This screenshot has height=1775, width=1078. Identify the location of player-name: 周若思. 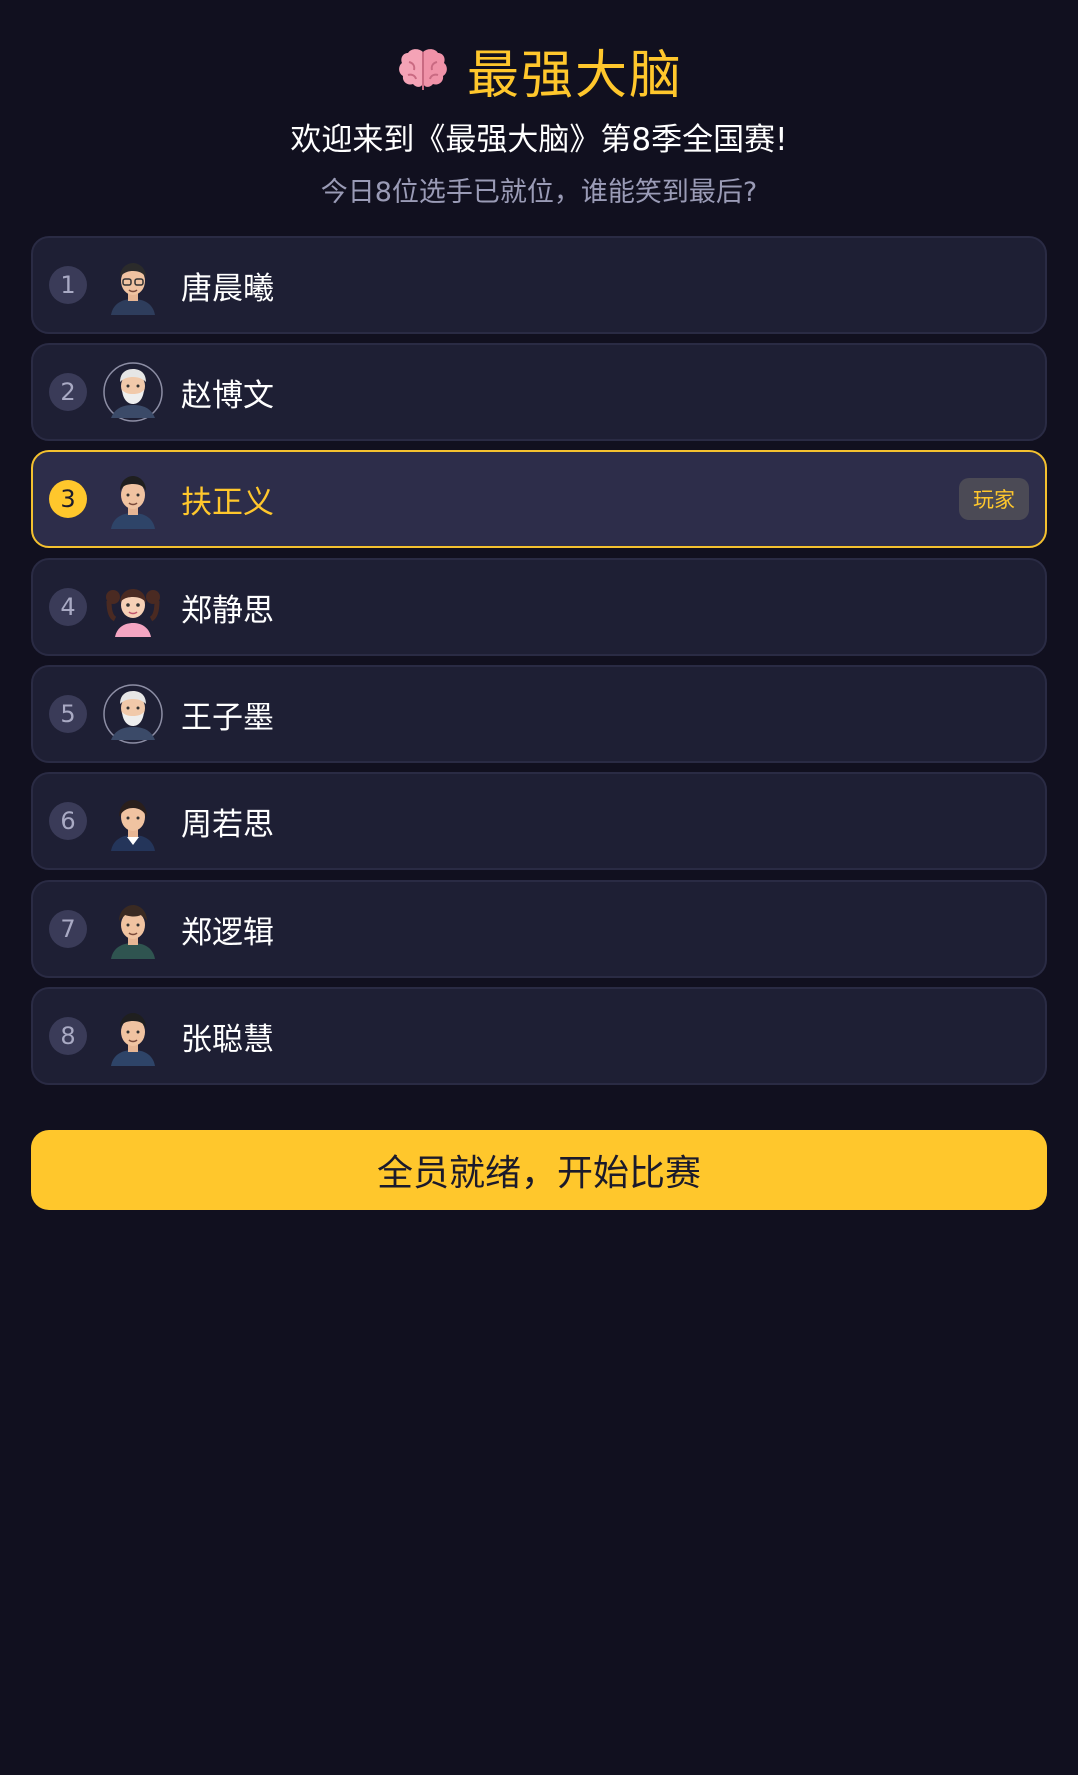
(227, 824).